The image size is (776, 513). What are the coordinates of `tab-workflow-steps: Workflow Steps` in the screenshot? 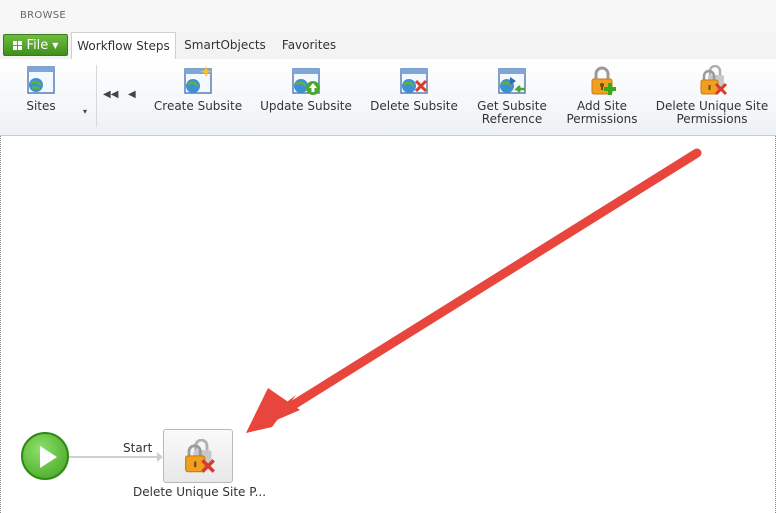 It's located at (123, 46).